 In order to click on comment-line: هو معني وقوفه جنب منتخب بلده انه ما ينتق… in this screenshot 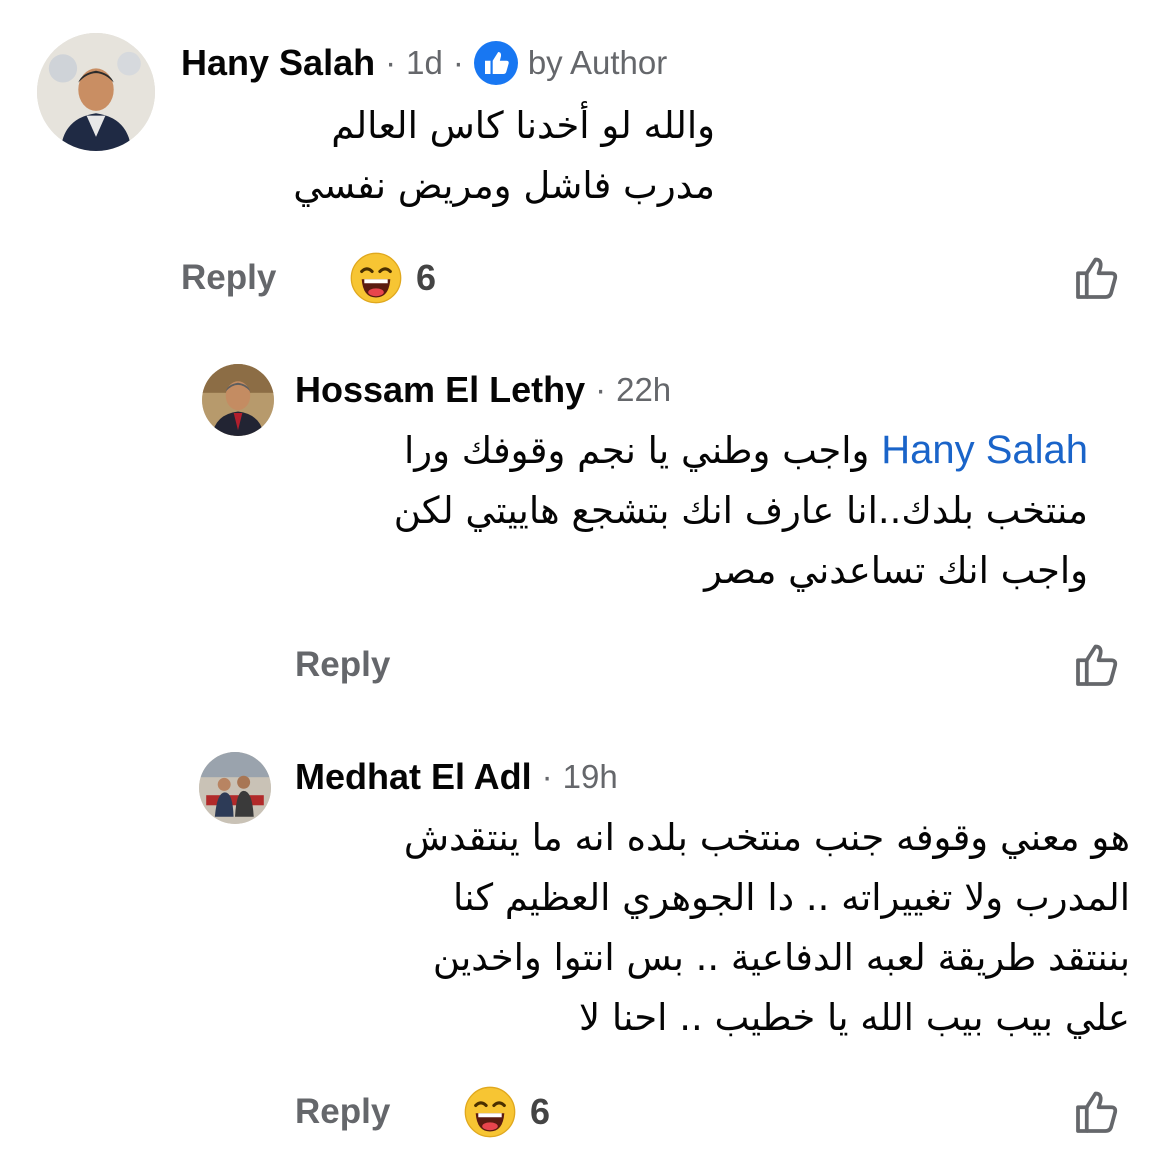, I will do `click(766, 837)`.